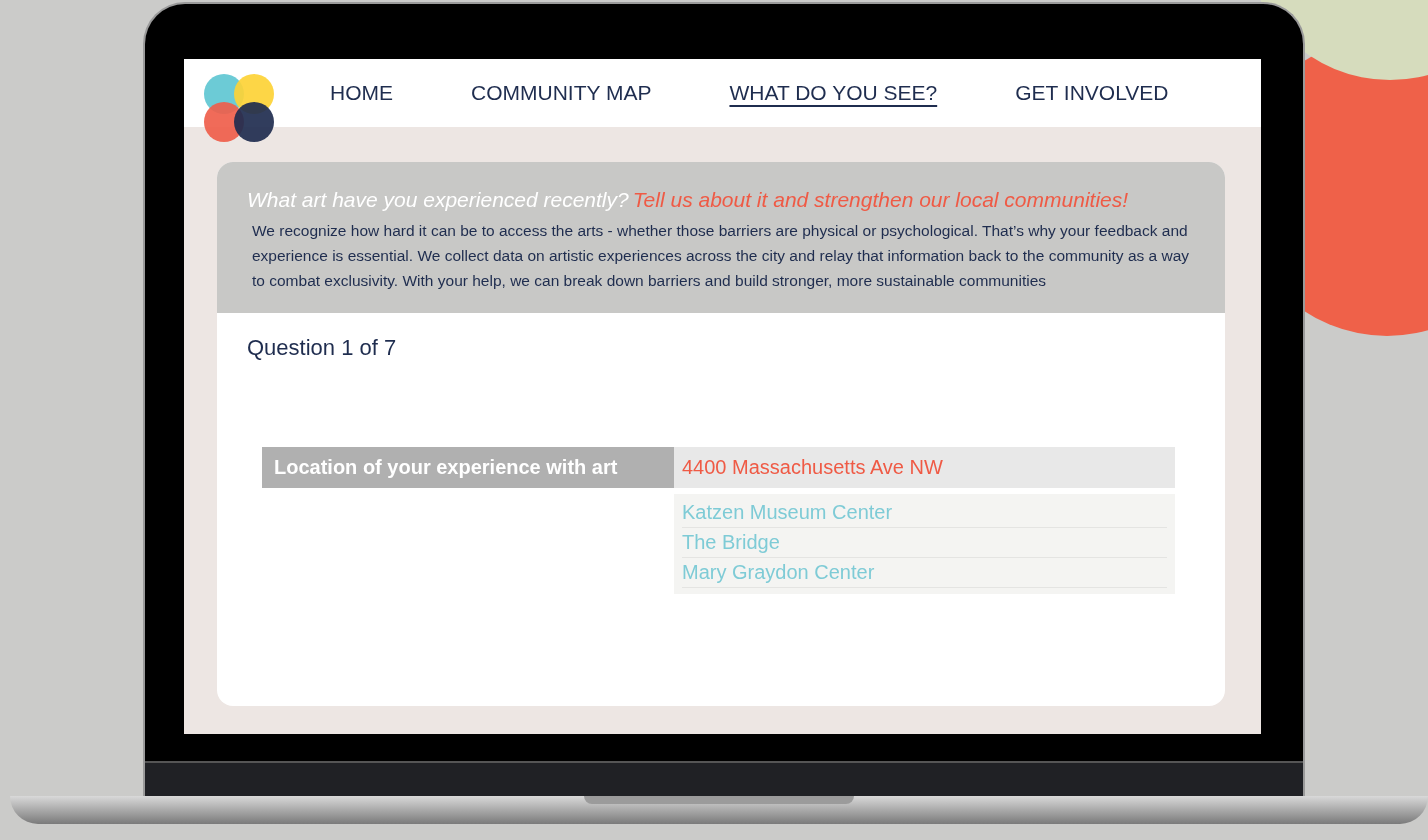 The width and height of the screenshot is (1428, 840). I want to click on logo-drawing, so click(240, 109).